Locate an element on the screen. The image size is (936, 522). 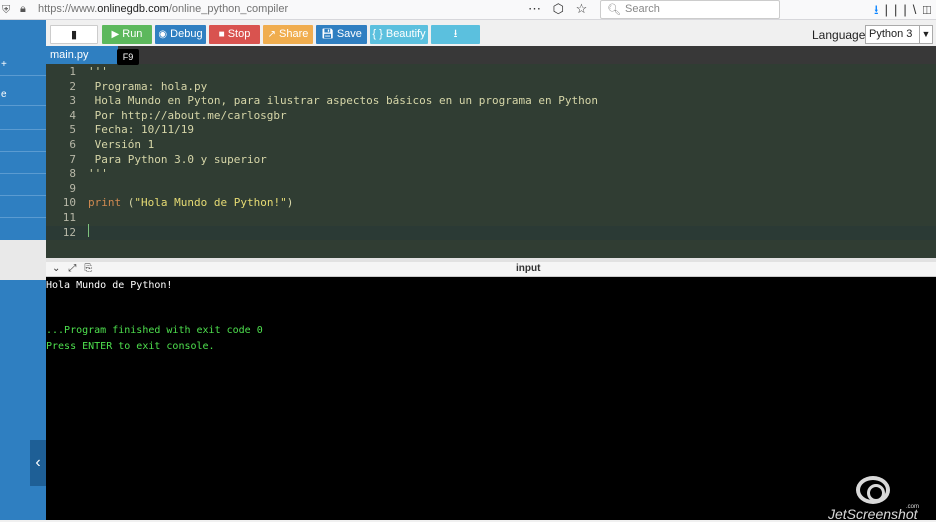
line-number: 2 is located at coordinates (72, 86).